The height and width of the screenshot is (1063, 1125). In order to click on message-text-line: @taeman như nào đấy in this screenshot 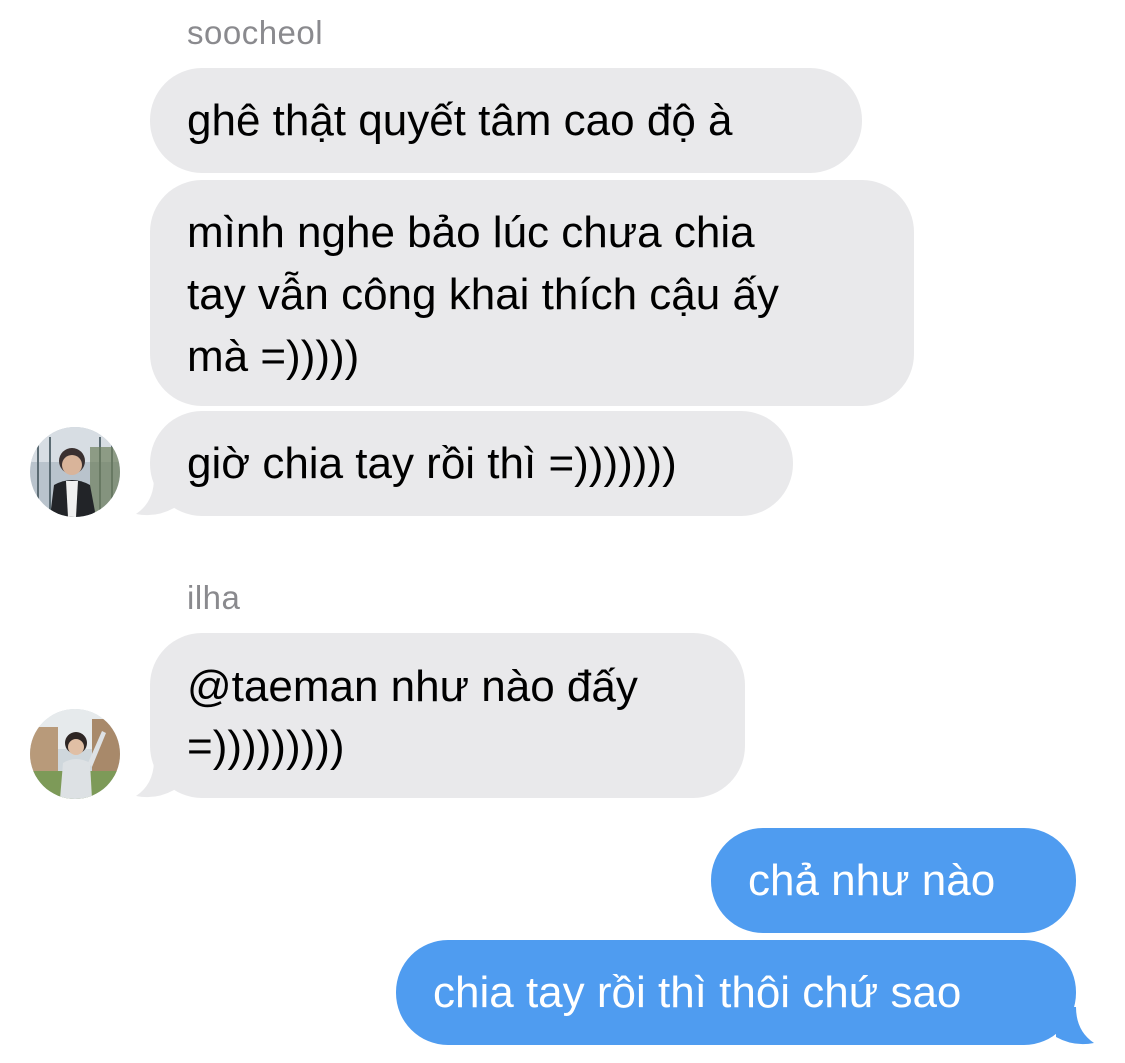, I will do `click(412, 686)`.